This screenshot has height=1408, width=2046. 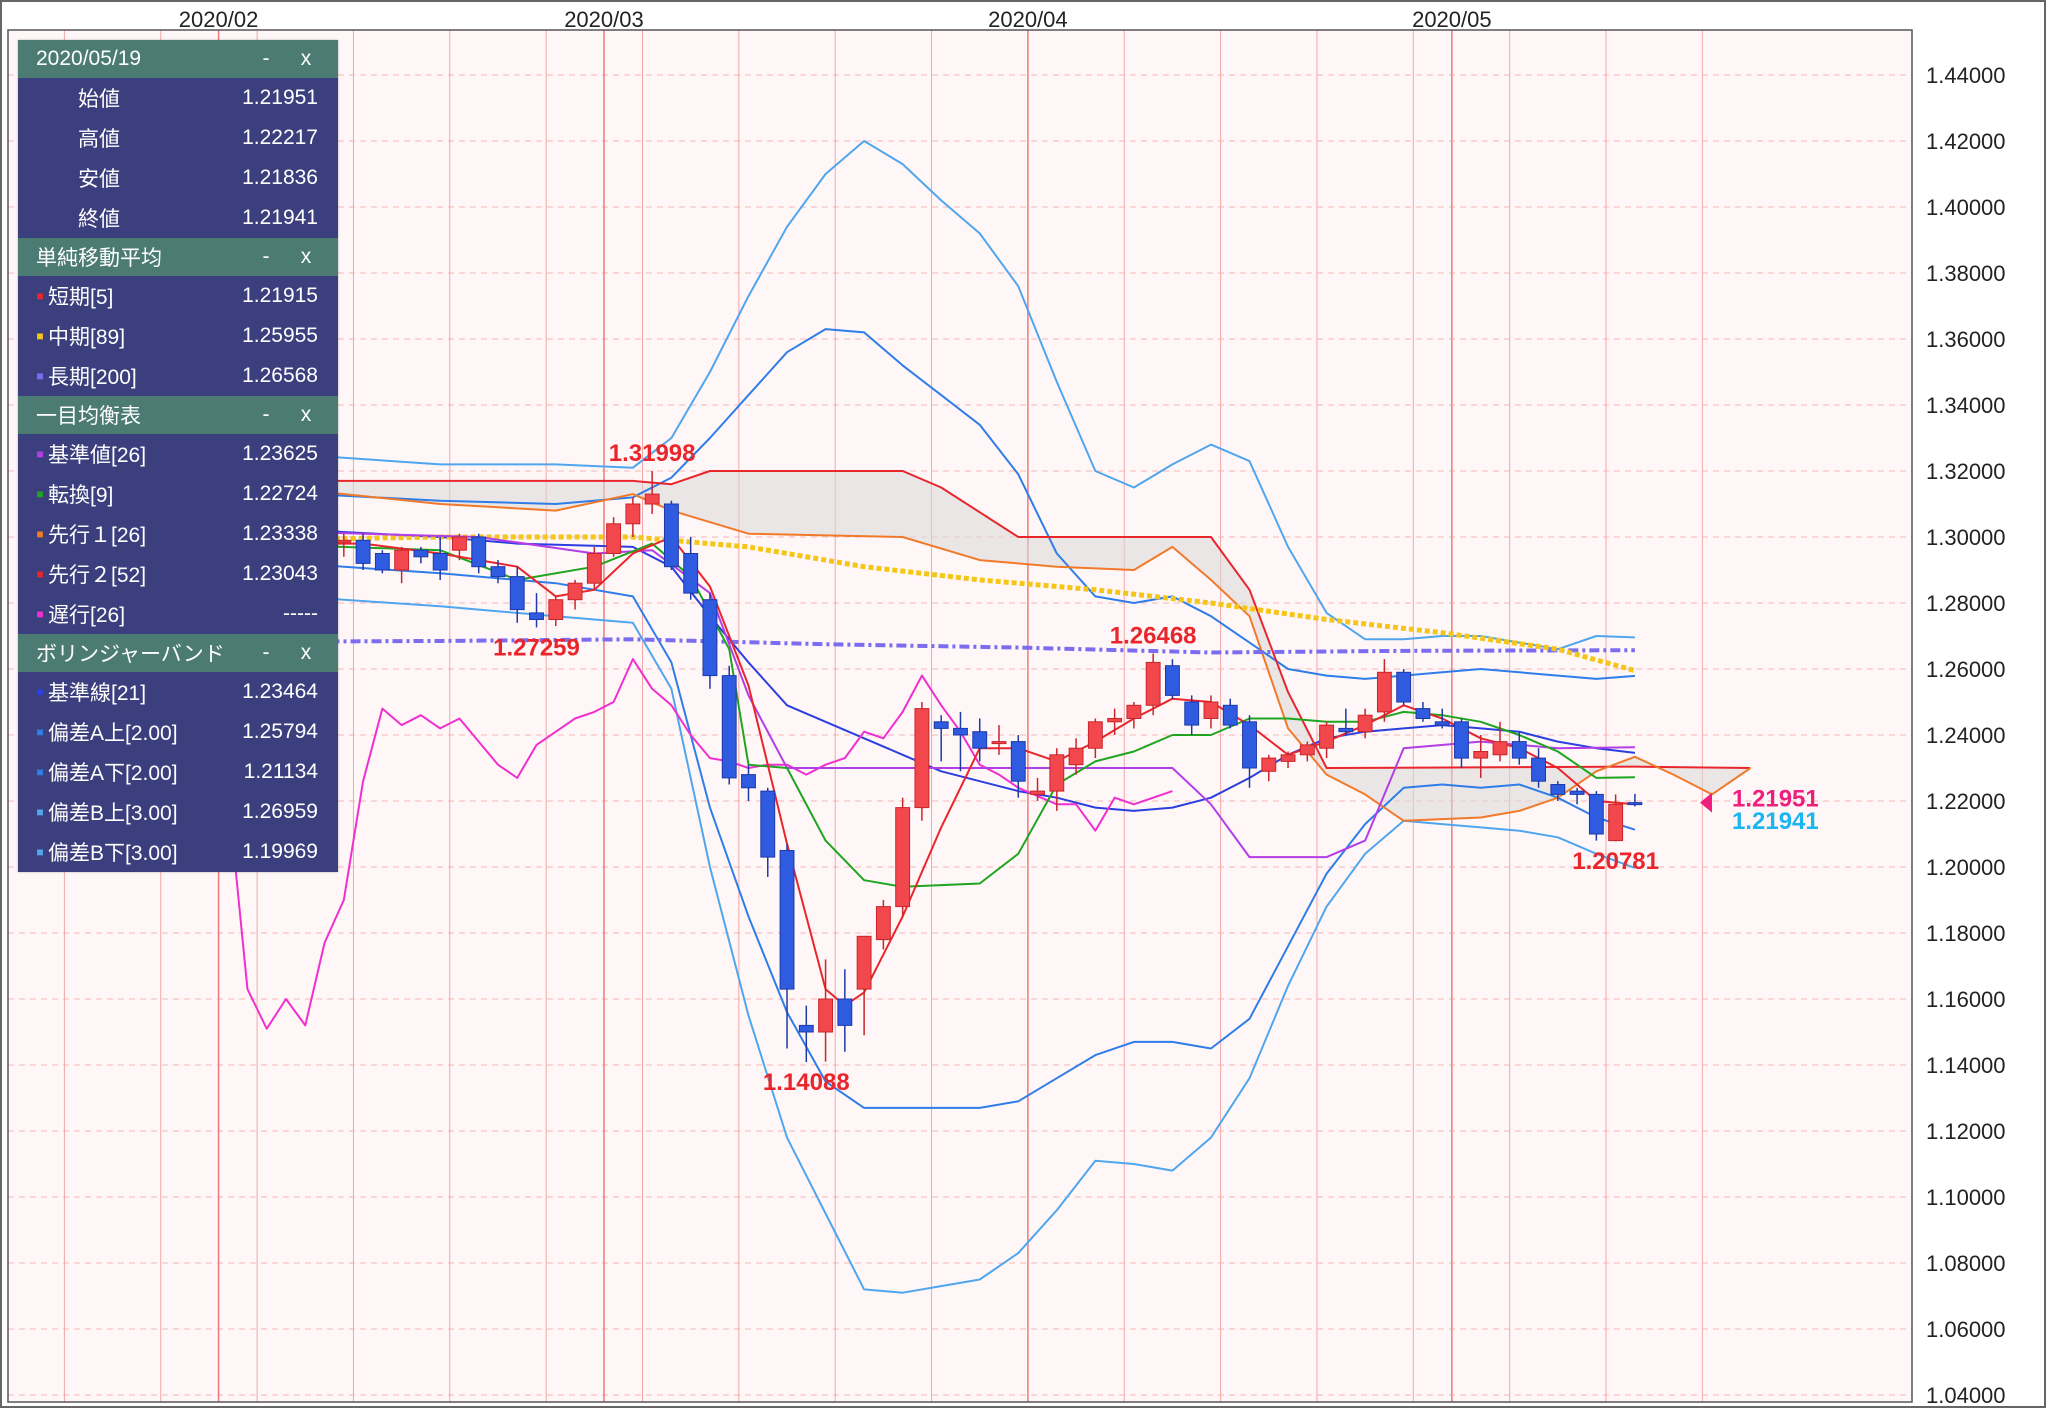 I want to click on ohlc-date: 2020/05/19, so click(x=89, y=58).